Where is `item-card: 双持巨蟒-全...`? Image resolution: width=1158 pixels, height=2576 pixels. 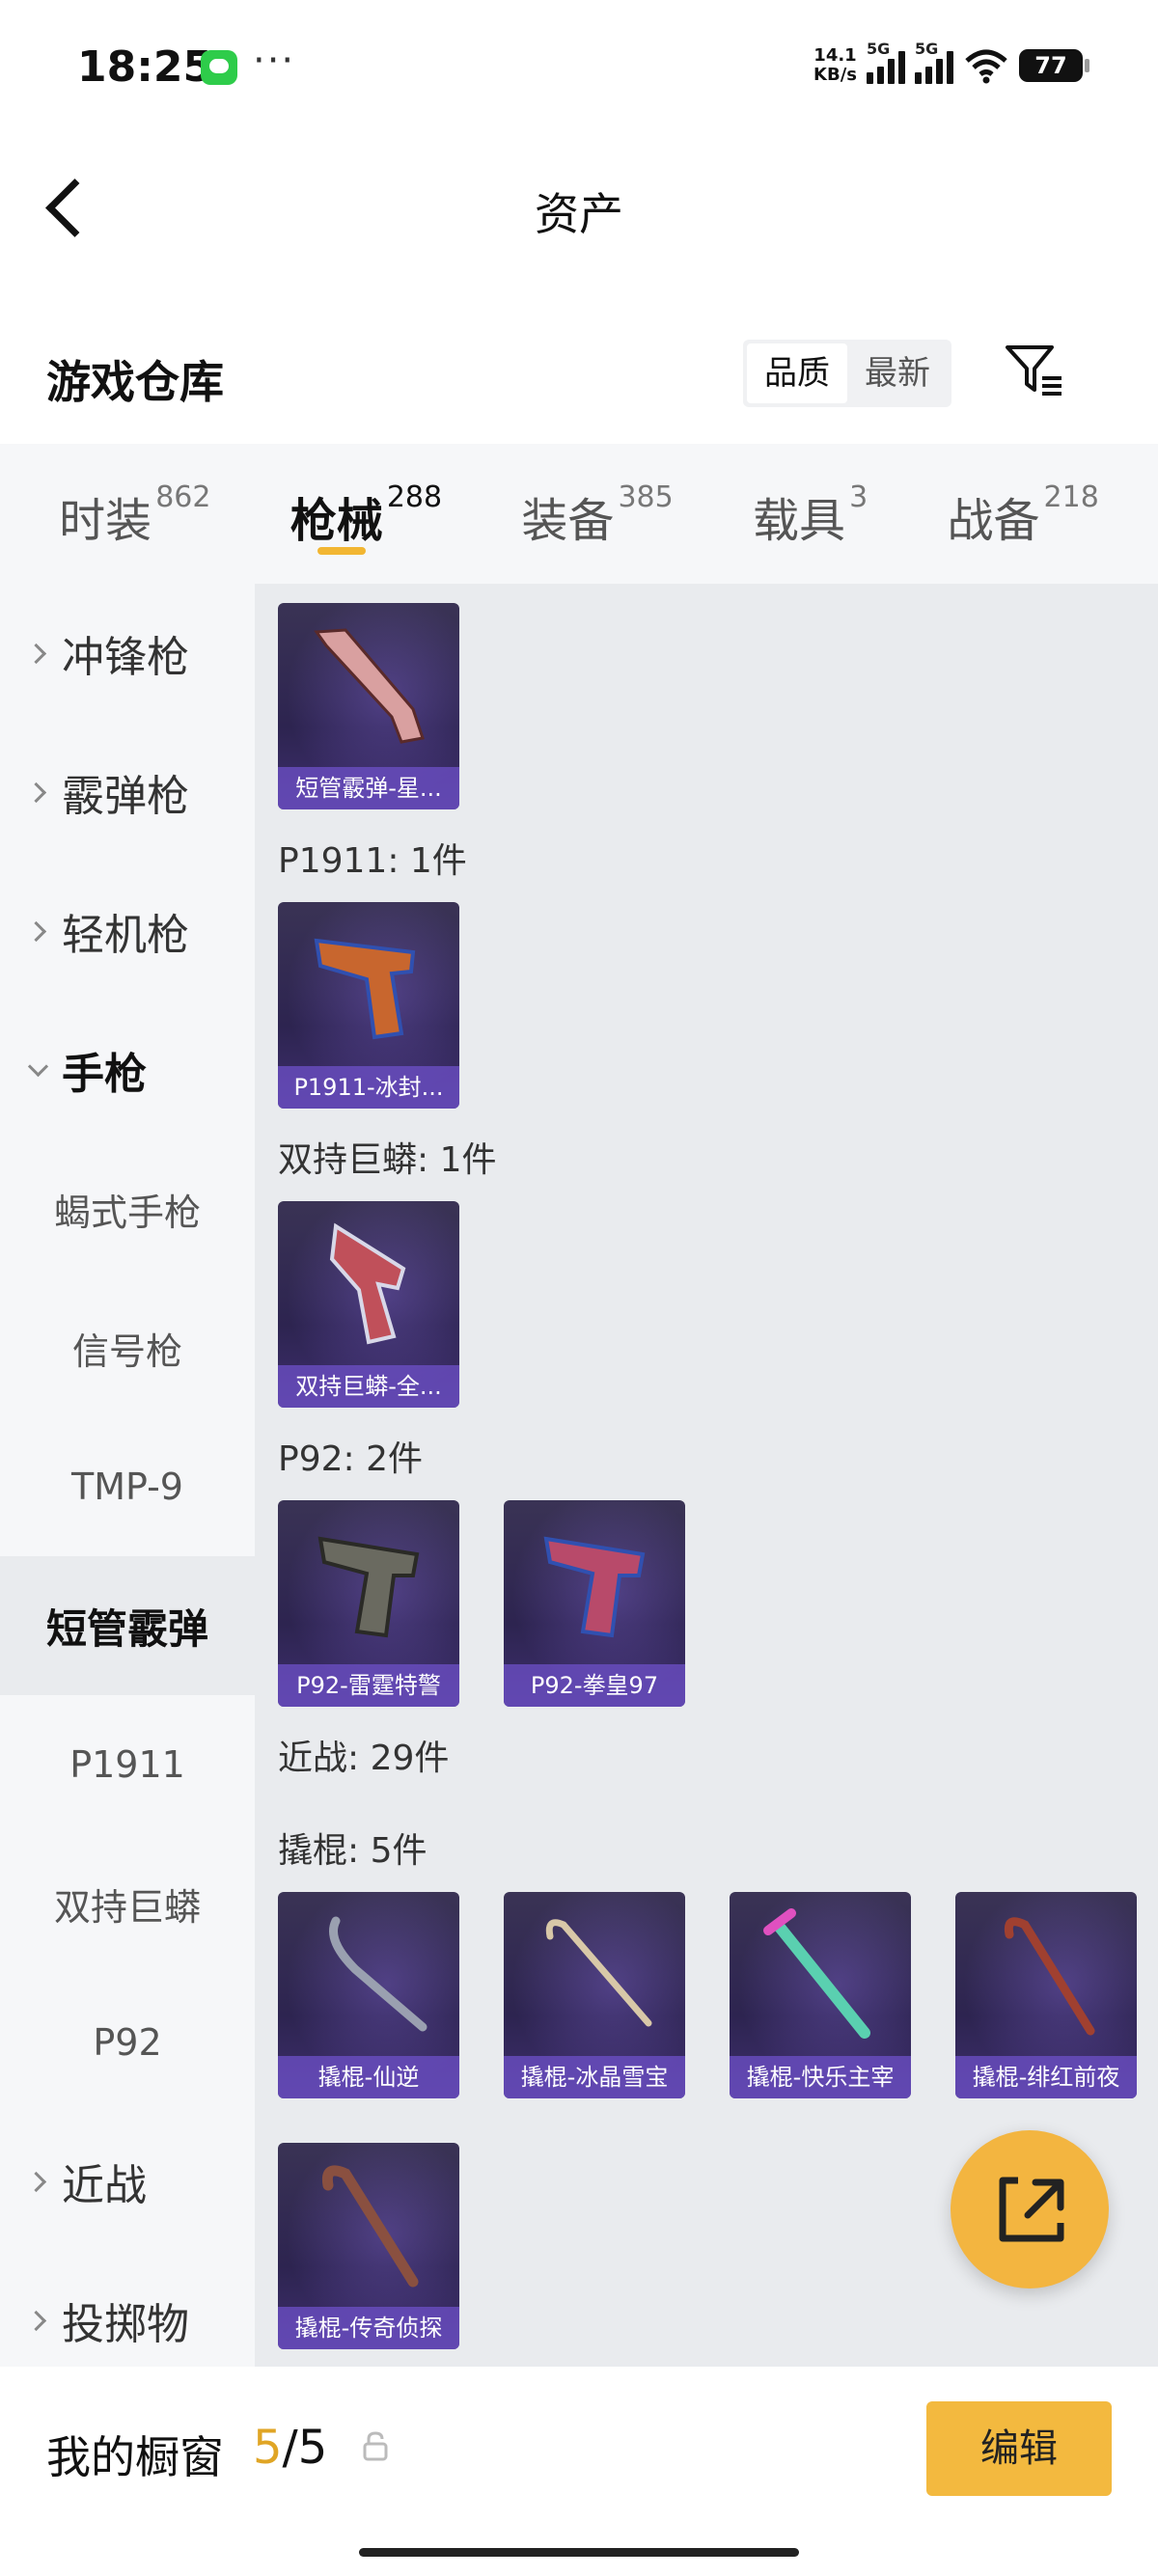 item-card: 双持巨蟒-全... is located at coordinates (368, 1305).